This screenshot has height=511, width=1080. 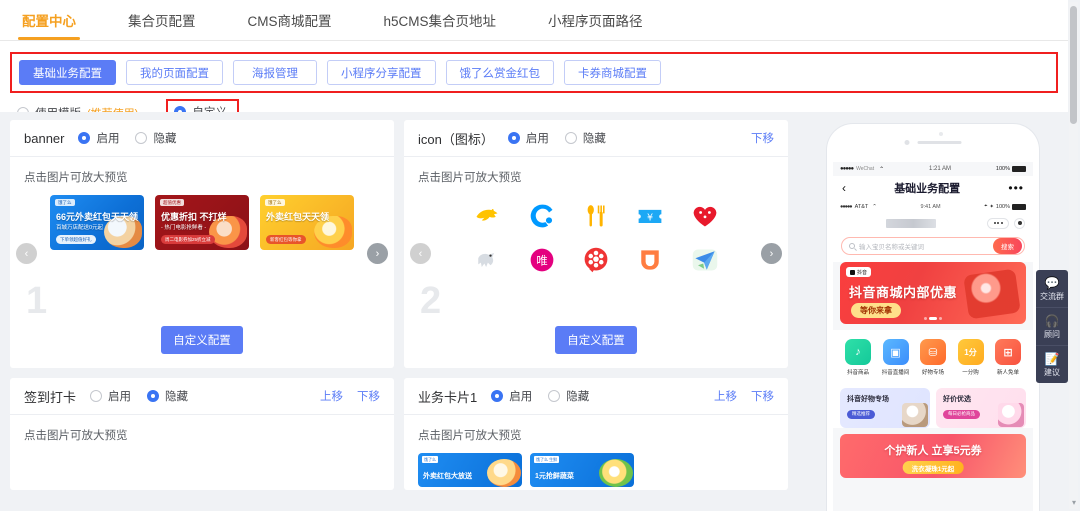 I want to click on banner-slide: 超值优惠 优惠折扣 不打烊 - 热门电影抢鲜看 - 周二电影券加25折立减, so click(x=202, y=222).